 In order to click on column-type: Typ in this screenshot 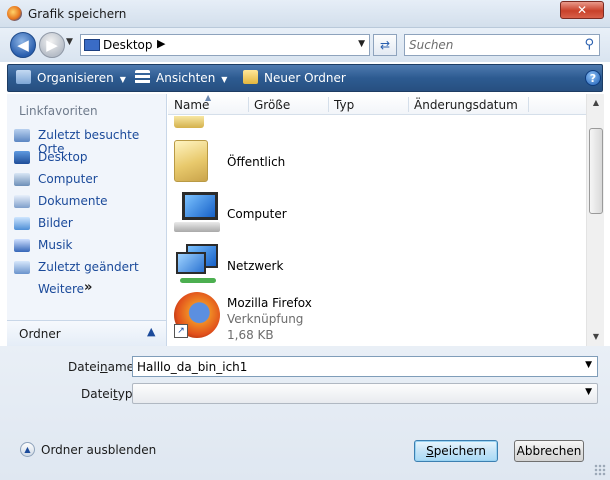, I will do `click(344, 105)`.